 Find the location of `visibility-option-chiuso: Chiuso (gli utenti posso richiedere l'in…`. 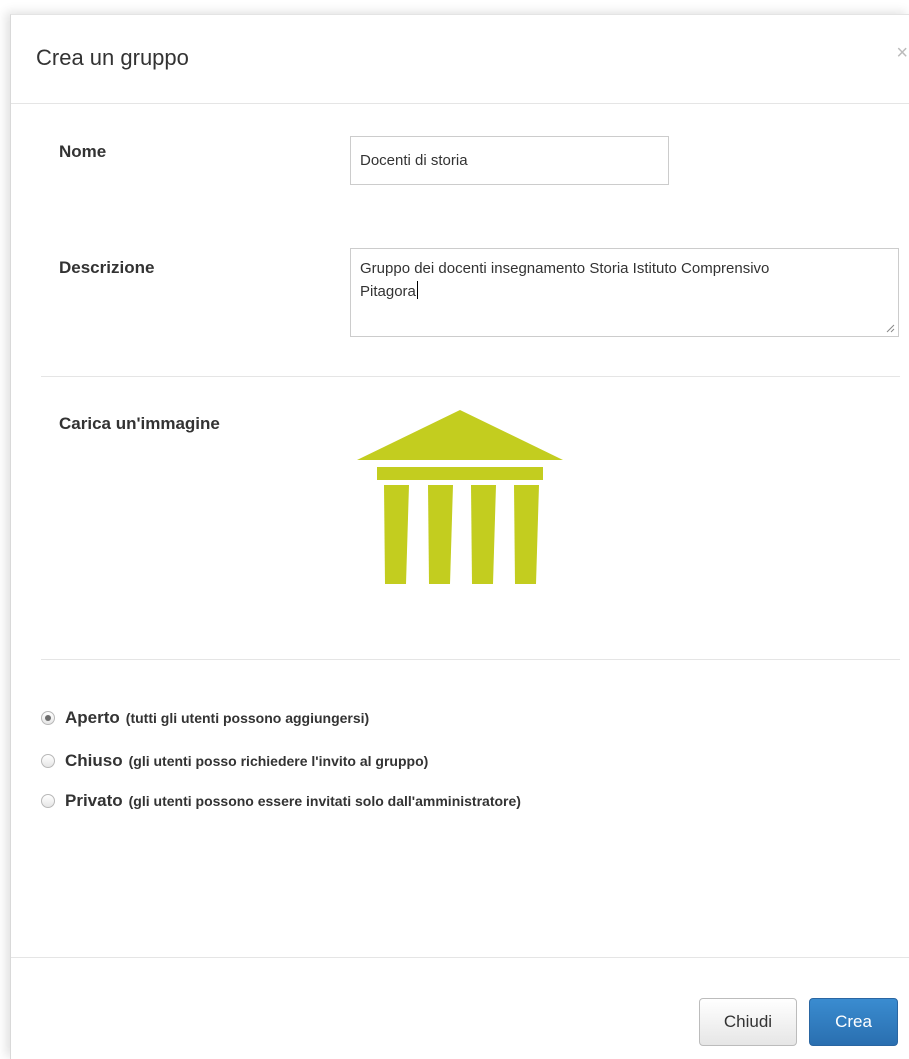

visibility-option-chiuso: Chiuso (gli utenti posso richiedere l'in… is located at coordinates (234, 761).